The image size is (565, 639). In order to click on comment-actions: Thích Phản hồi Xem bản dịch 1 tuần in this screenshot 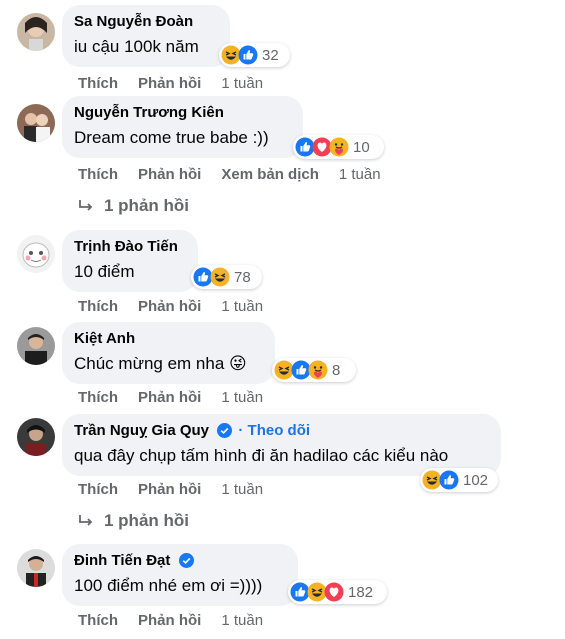, I will do `click(229, 174)`.